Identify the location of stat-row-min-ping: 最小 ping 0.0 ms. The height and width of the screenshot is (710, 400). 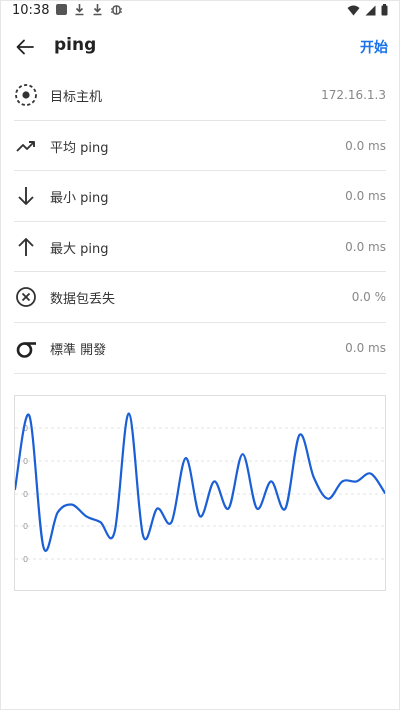
(200, 196).